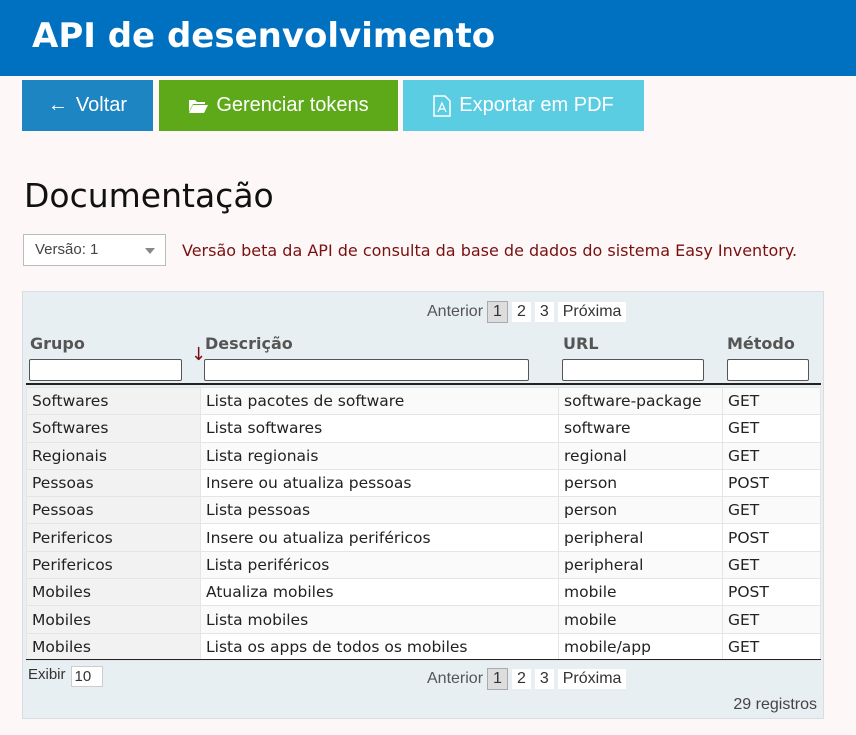 The image size is (856, 735). Describe the element at coordinates (423, 659) in the screenshot. I see `footer-divider` at that location.